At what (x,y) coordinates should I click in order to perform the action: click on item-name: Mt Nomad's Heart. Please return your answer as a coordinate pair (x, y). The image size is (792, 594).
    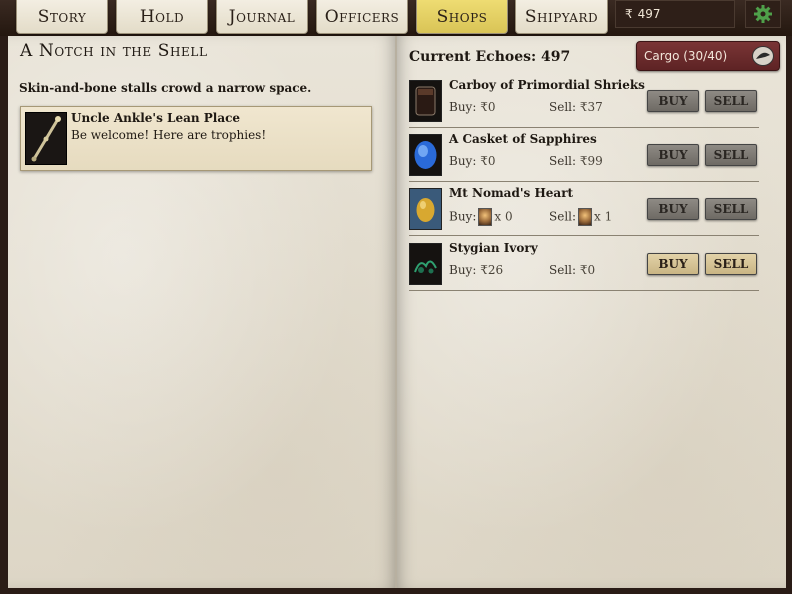
    Looking at the image, I should click on (511, 193).